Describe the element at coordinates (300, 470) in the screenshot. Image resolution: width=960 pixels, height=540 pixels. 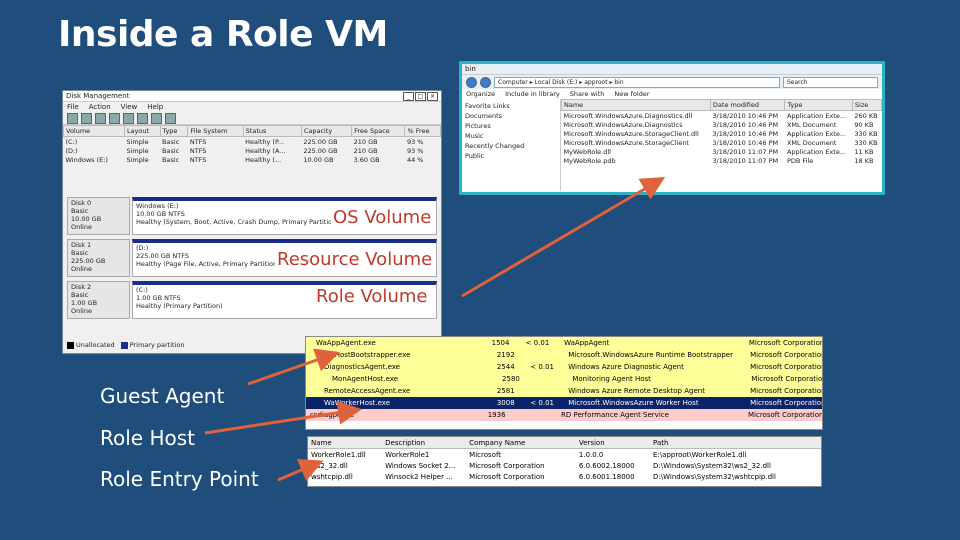
I see `role-entry-point-arrow` at that location.